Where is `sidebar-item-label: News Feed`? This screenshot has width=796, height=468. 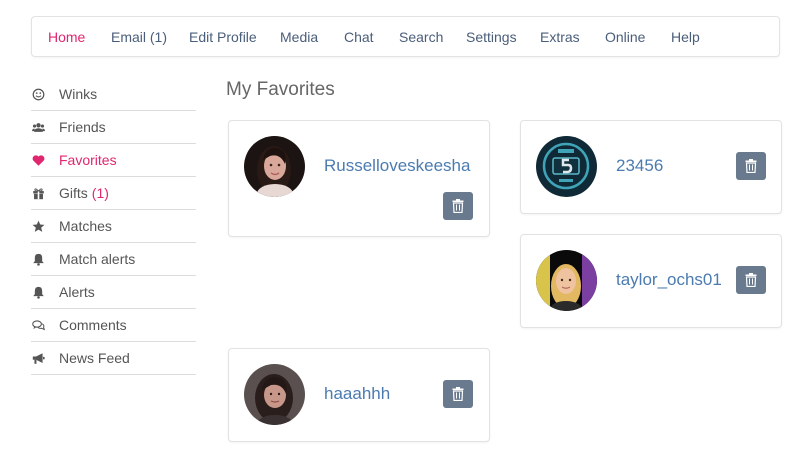 sidebar-item-label: News Feed is located at coordinates (94, 358).